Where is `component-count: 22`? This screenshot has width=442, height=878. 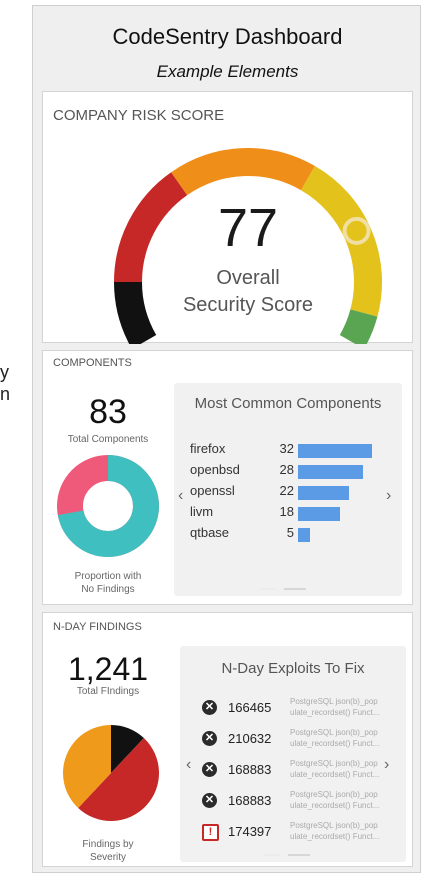 component-count: 22 is located at coordinates (286, 490).